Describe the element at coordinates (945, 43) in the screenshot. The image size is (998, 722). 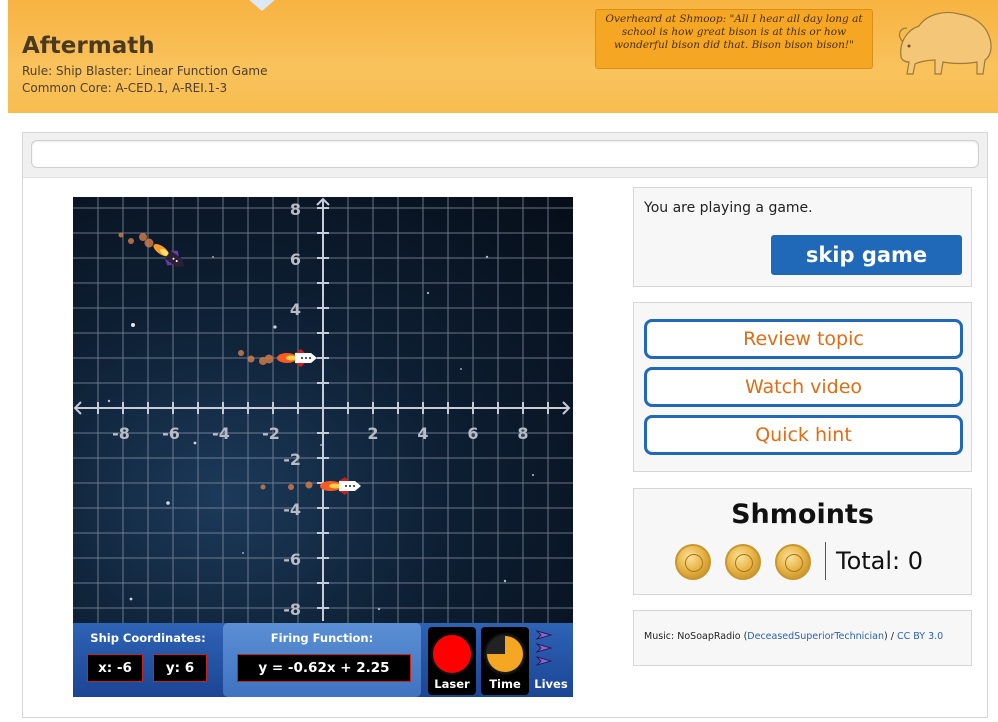
I see `bison-illustration` at that location.